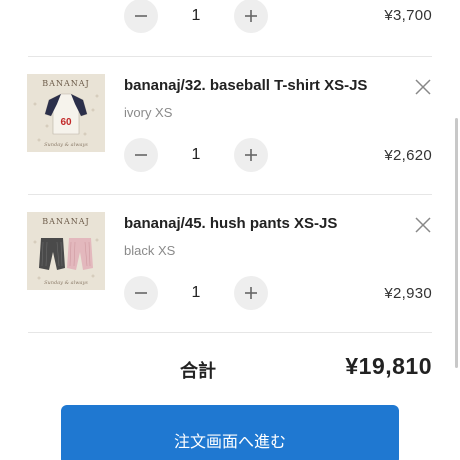 This screenshot has height=460, width=460. I want to click on item-price: ¥3,700, so click(408, 15).